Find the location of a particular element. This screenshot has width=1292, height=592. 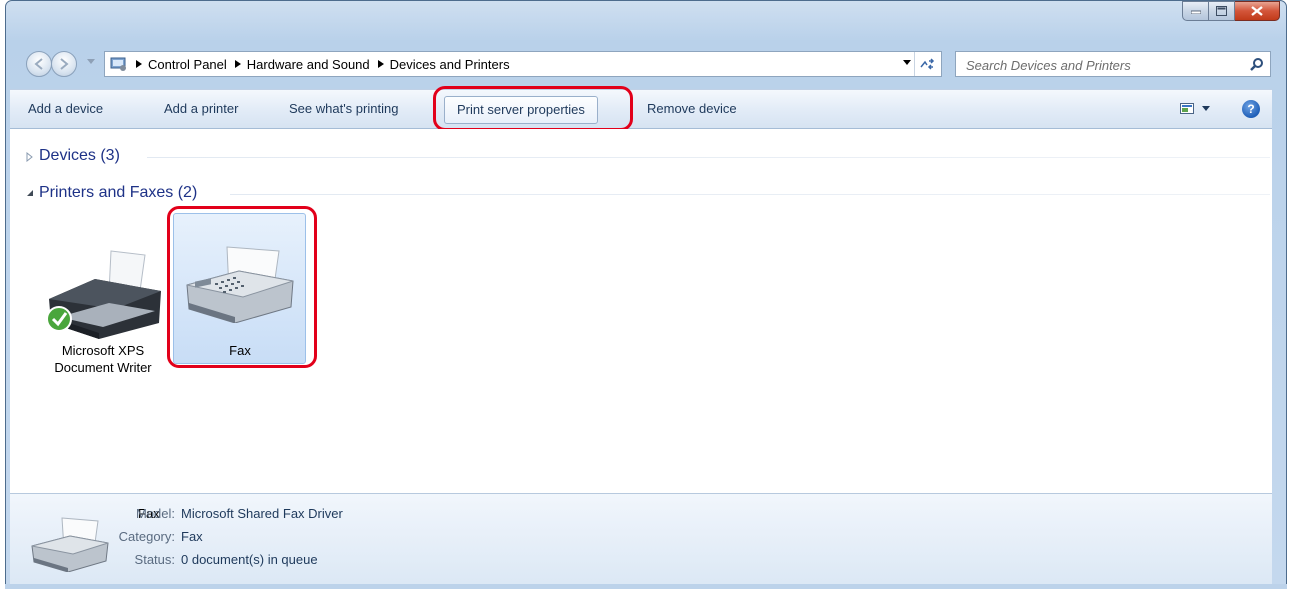

details-category-key: Category: is located at coordinates (146, 536).